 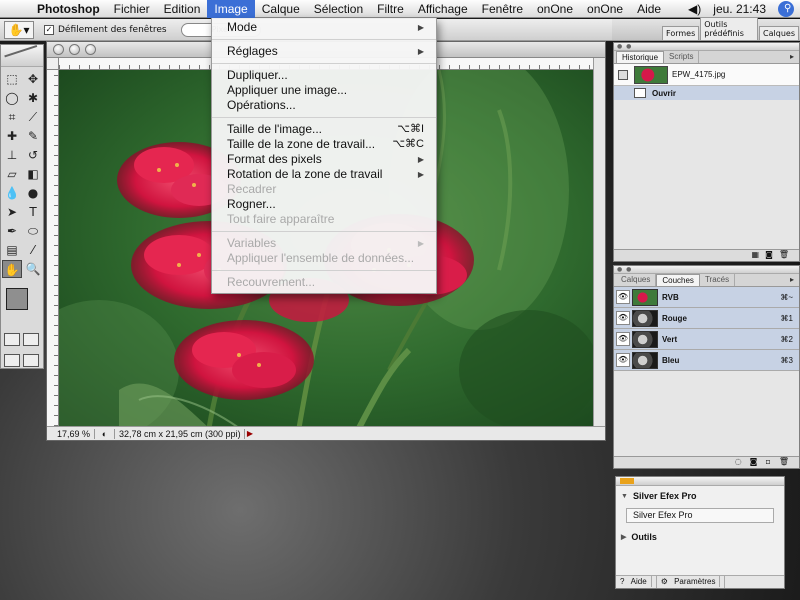 What do you see at coordinates (324, 159) in the screenshot?
I see `image-menu-item: Format des pixels ▶` at bounding box center [324, 159].